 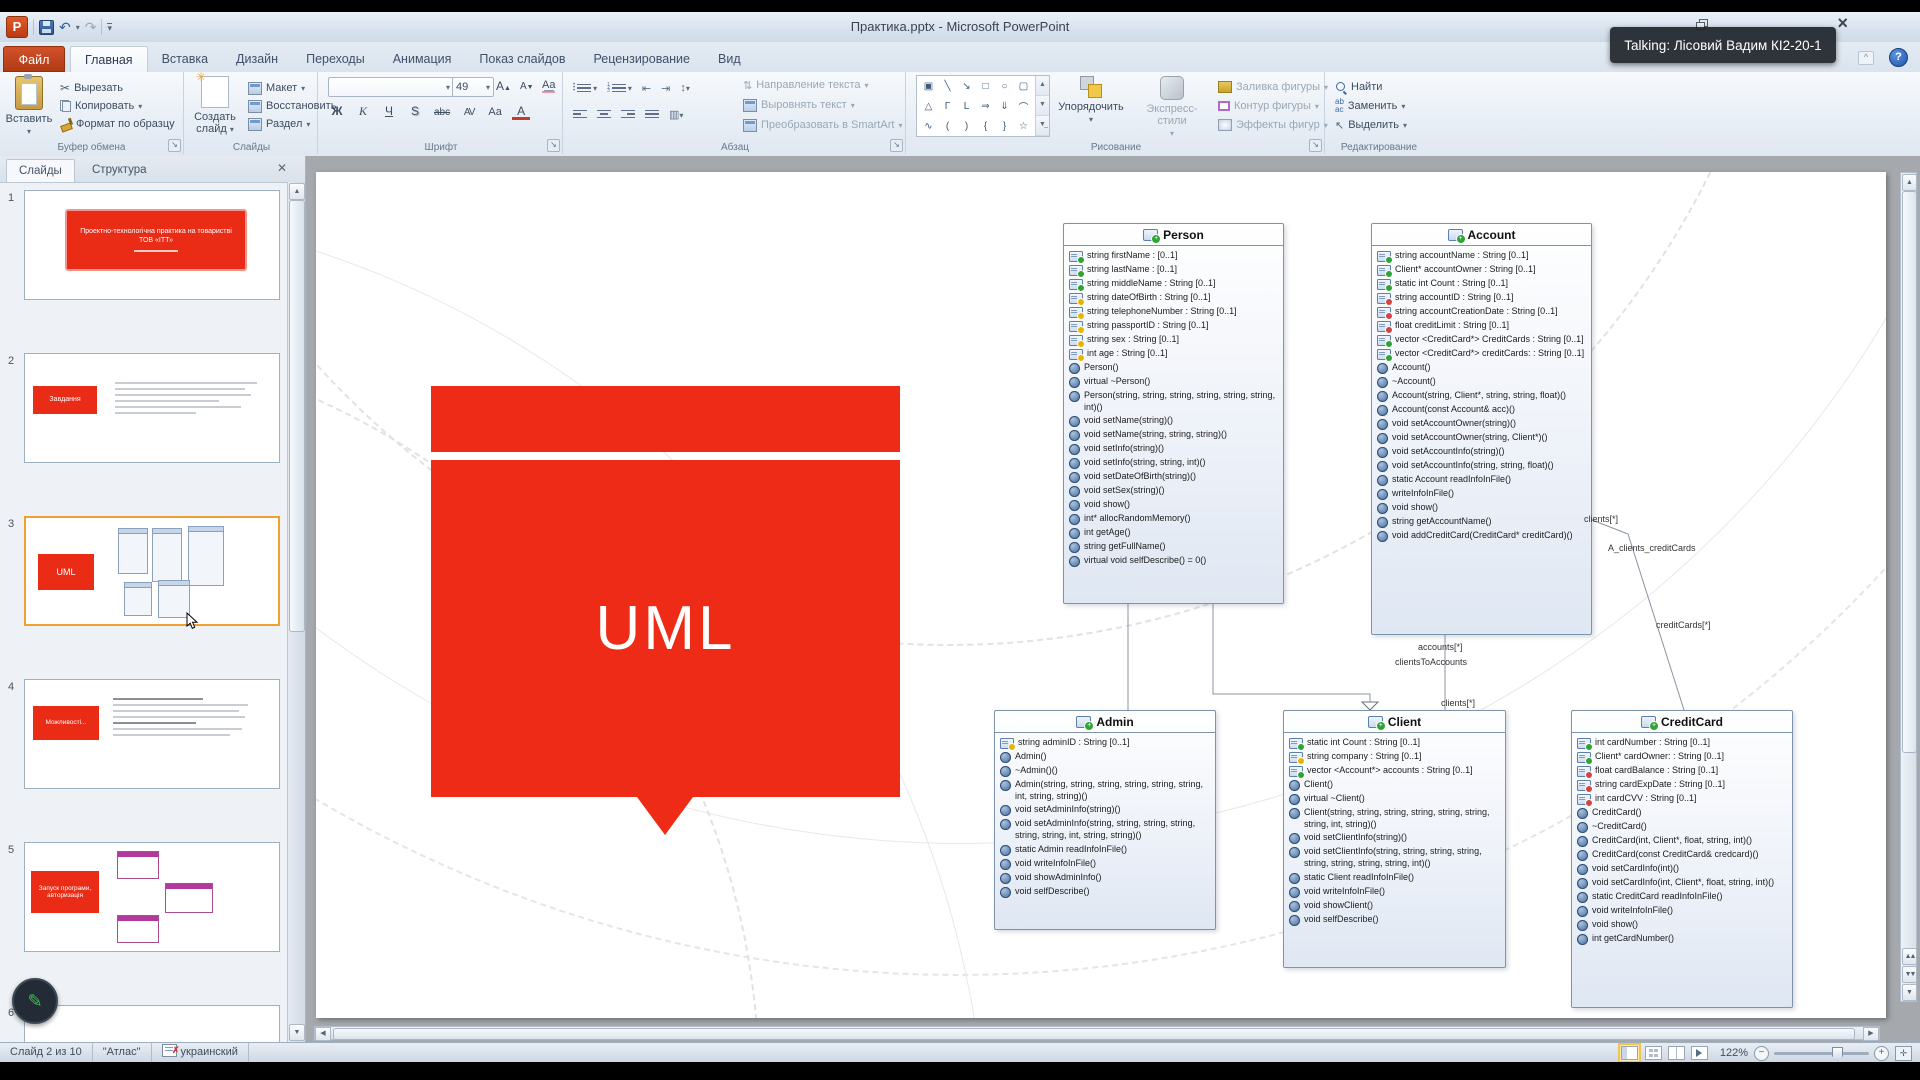 What do you see at coordinates (985, 86) in the screenshot?
I see `shape-option-icon: □` at bounding box center [985, 86].